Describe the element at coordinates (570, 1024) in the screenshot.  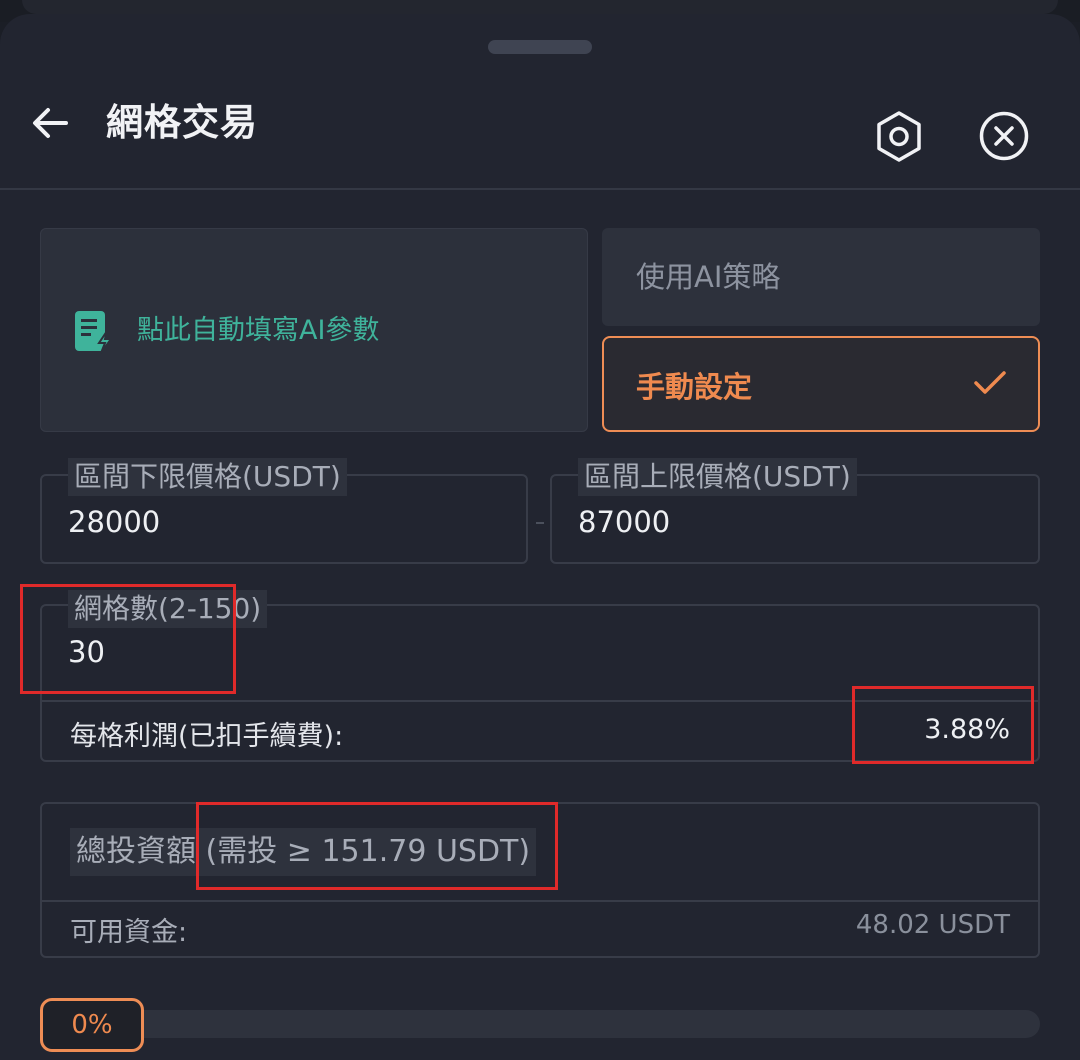
I see `investment-slider-track` at that location.